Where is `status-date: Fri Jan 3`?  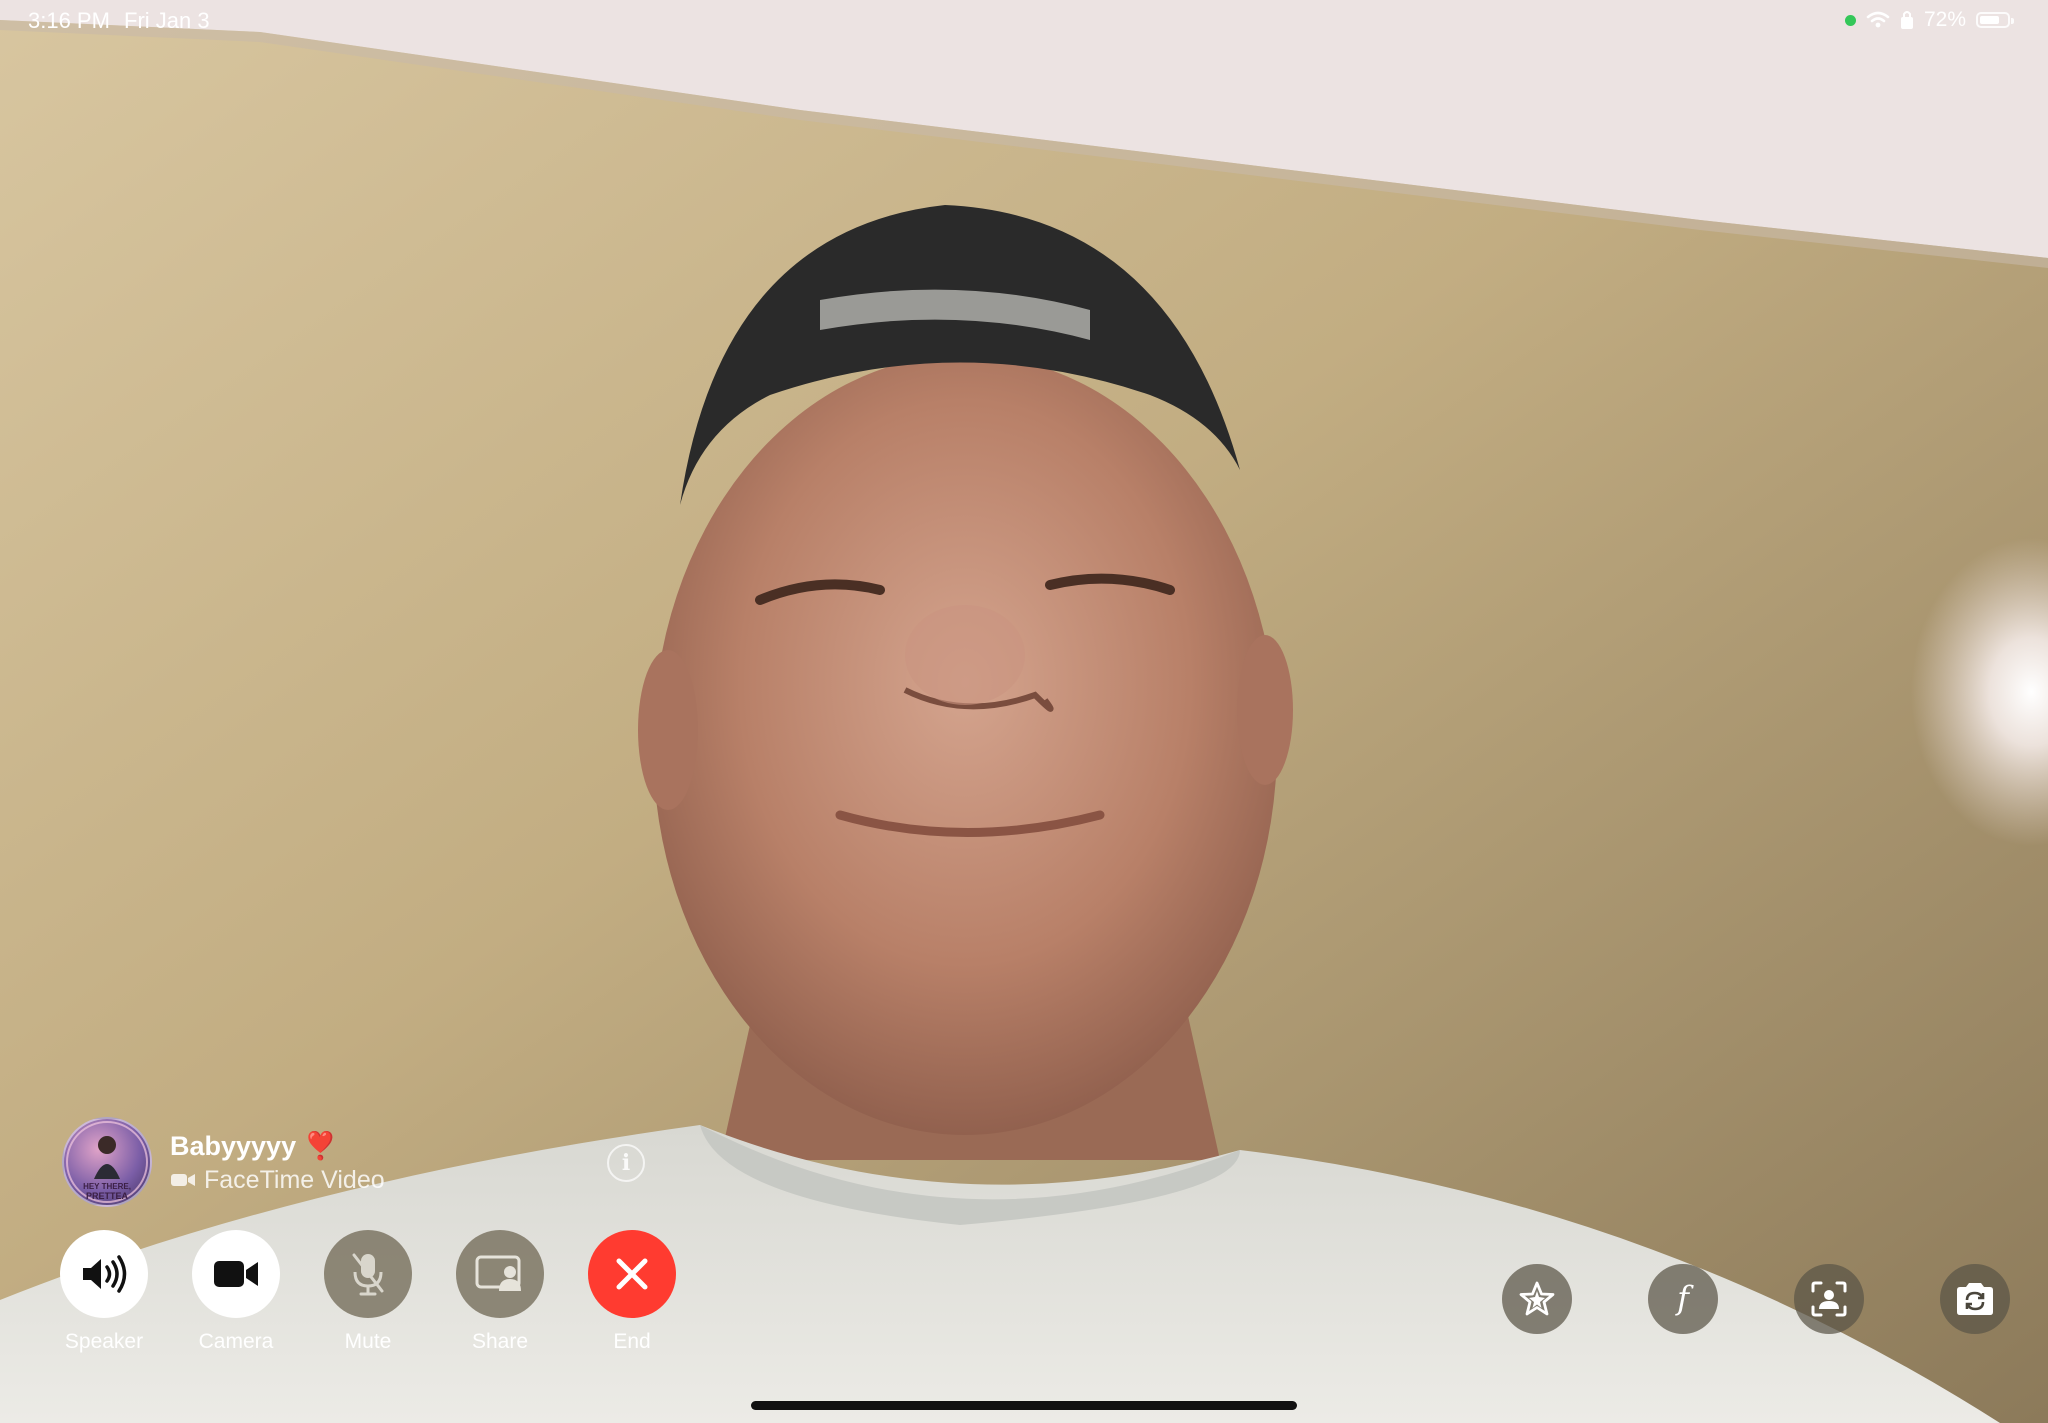
status-date: Fri Jan 3 is located at coordinates (167, 20).